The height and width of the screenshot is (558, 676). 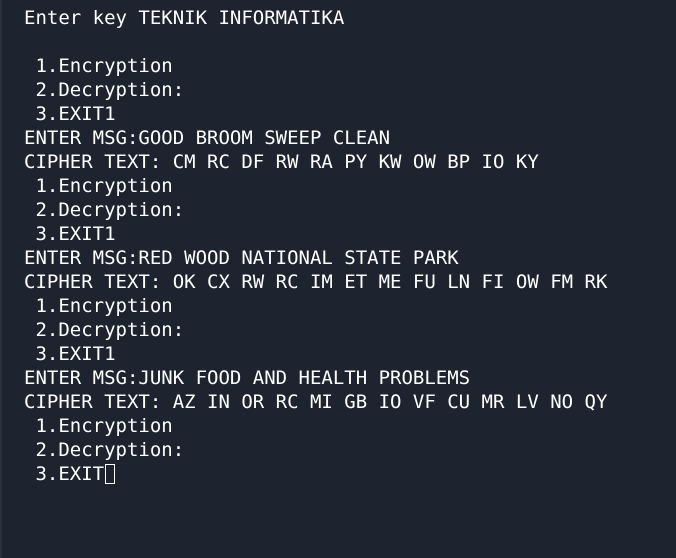 What do you see at coordinates (241, 258) in the screenshot?
I see `output-line: ENTER MSG:RED WOOD NATIONAL STATE PARK` at bounding box center [241, 258].